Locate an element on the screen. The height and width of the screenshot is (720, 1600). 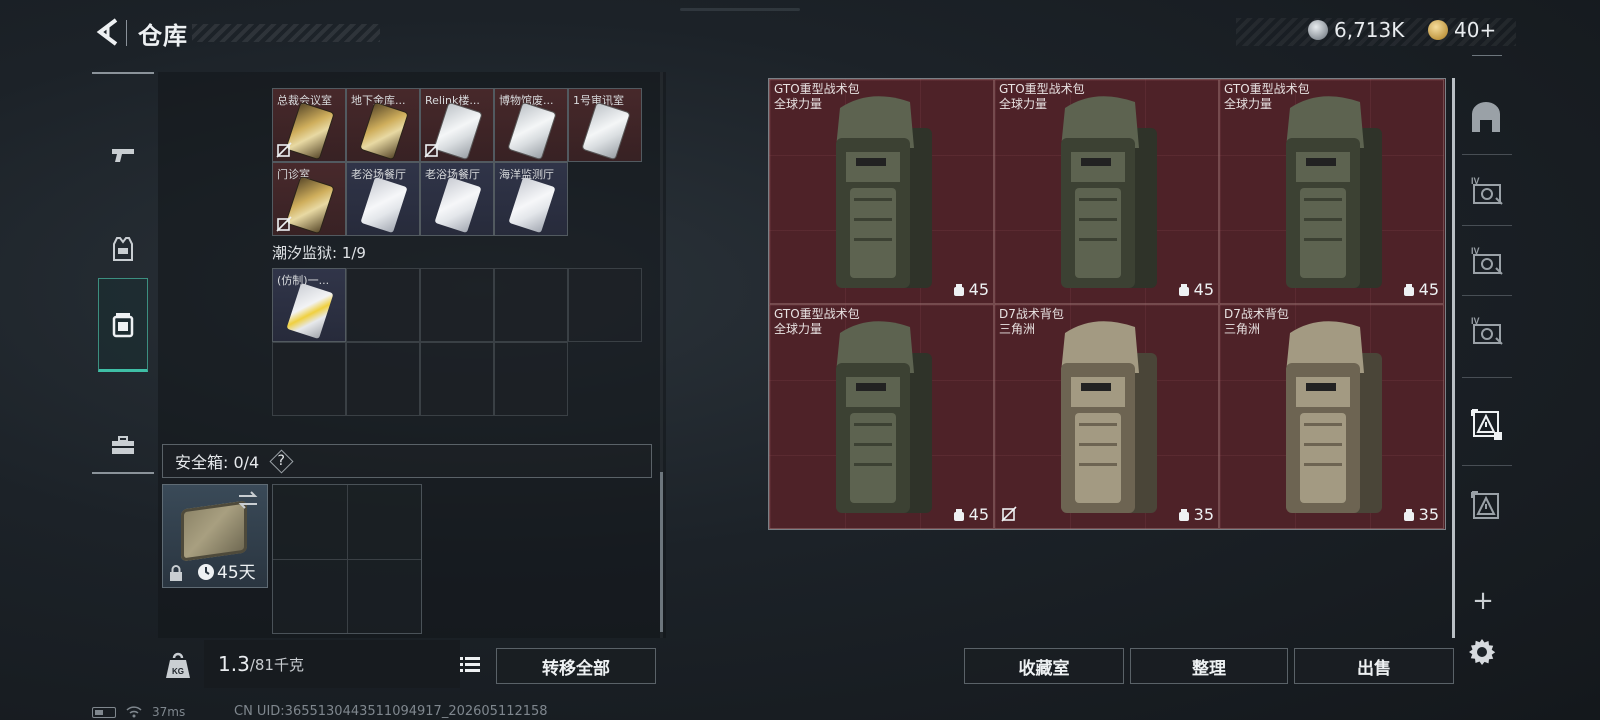
list-view-icon is located at coordinates (470, 665).